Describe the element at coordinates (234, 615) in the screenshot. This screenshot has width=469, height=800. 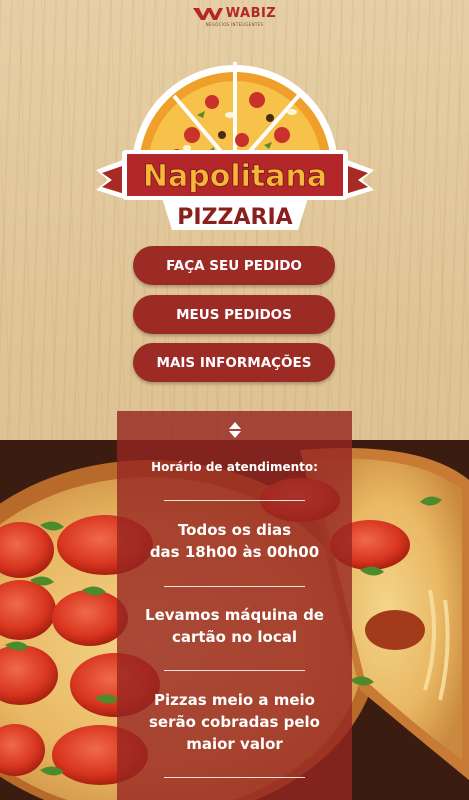
I see `card-line: Levamos máquina de` at that location.